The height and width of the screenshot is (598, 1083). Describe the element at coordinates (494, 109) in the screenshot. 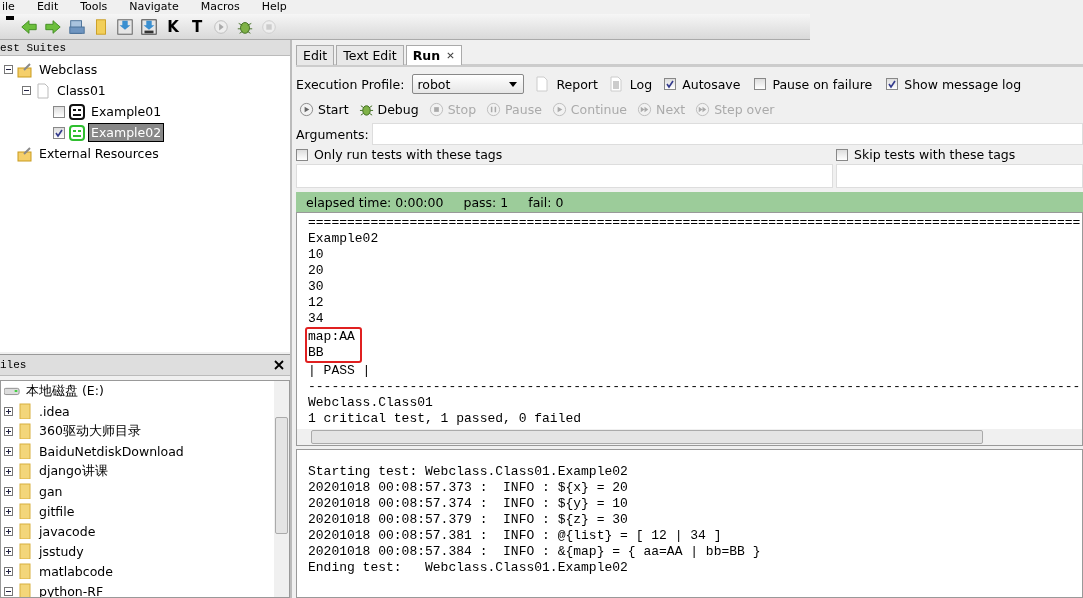

I see `pause-icon` at that location.